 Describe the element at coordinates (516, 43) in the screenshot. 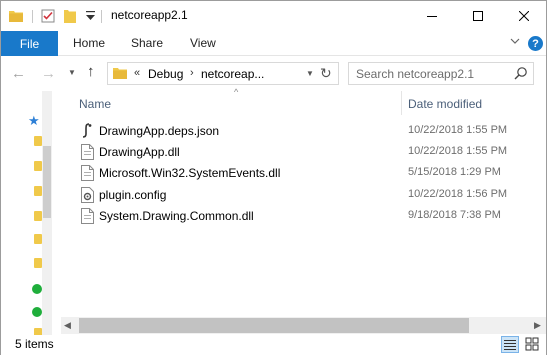

I see `expand-ribbon-icon` at that location.